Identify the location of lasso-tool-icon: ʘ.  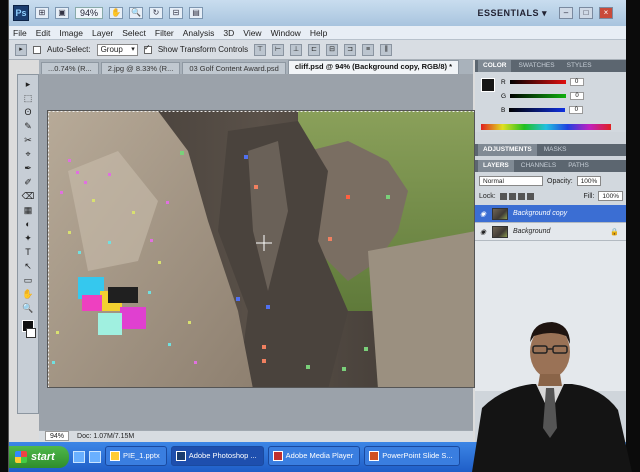
(28, 112).